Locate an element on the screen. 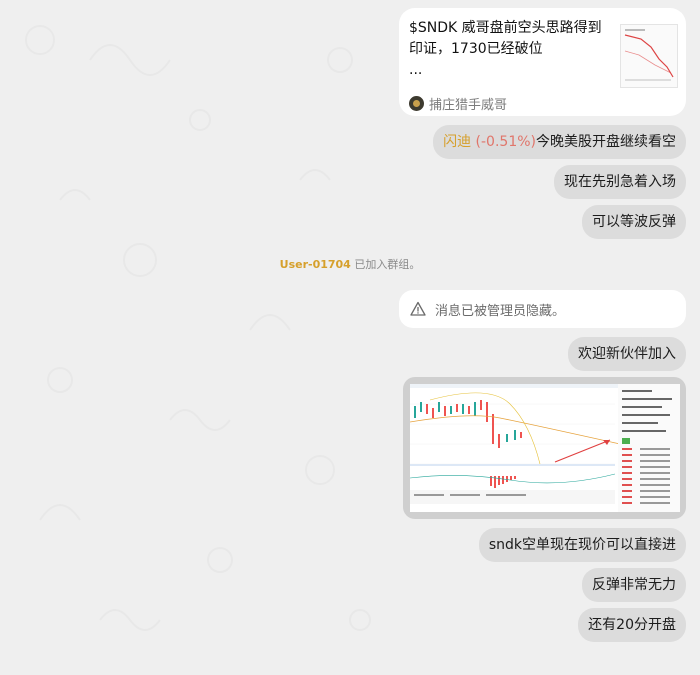  message-bubble: 欢迎新伙伴加入 is located at coordinates (627, 354).